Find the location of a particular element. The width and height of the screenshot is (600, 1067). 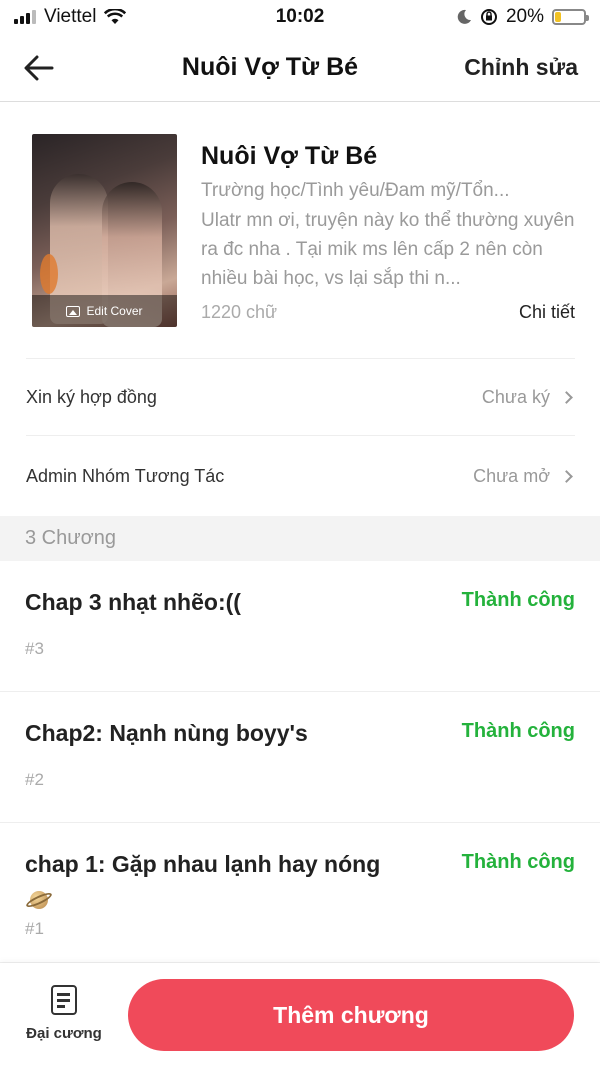

contract-status: Chưa ký is located at coordinates (528, 397).